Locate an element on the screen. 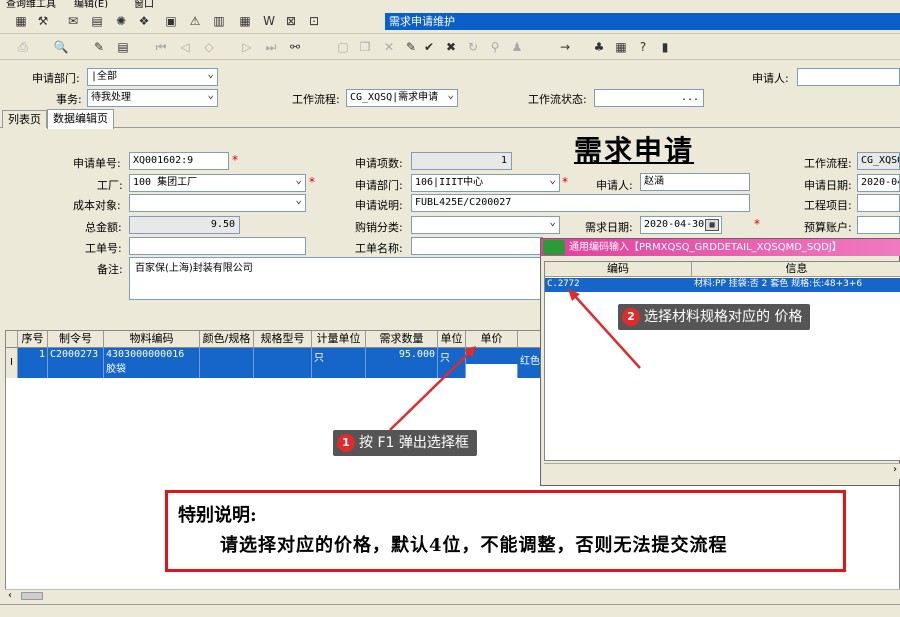 The image size is (900, 617). cell-qty: 95.000 is located at coordinates (402, 363).